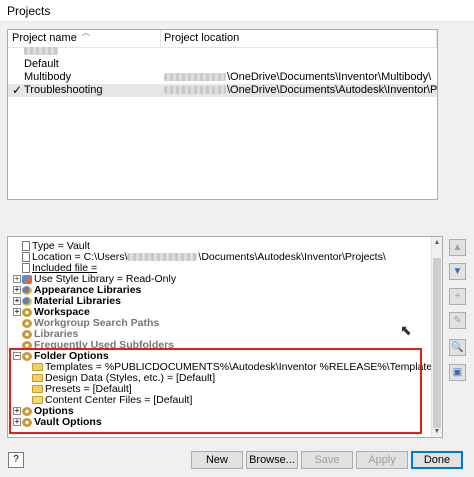 Image resolution: width=474 pixels, height=477 pixels. I want to click on project-name, so click(41, 51).